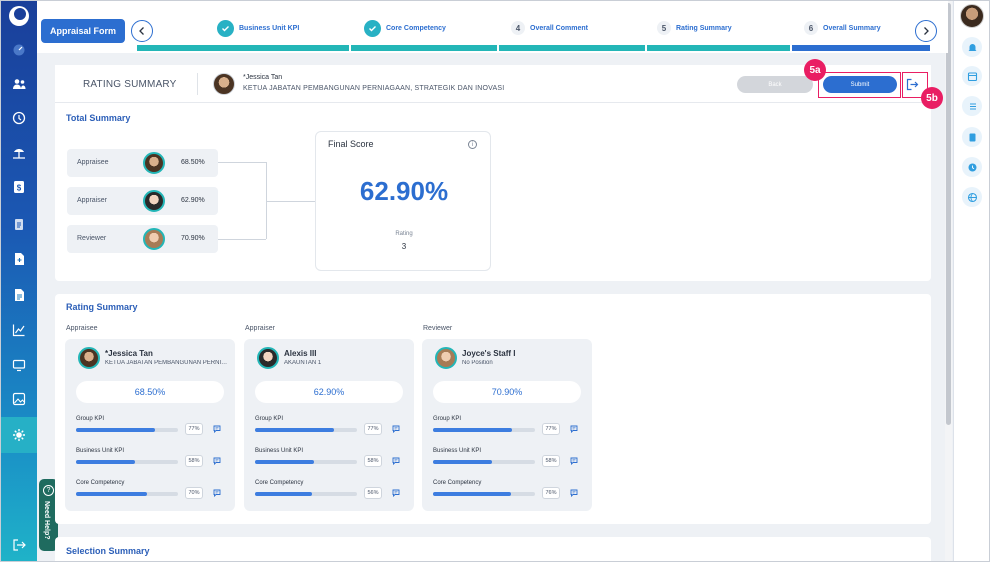 The height and width of the screenshot is (562, 990). What do you see at coordinates (19, 153) in the screenshot?
I see `beach-icon` at bounding box center [19, 153].